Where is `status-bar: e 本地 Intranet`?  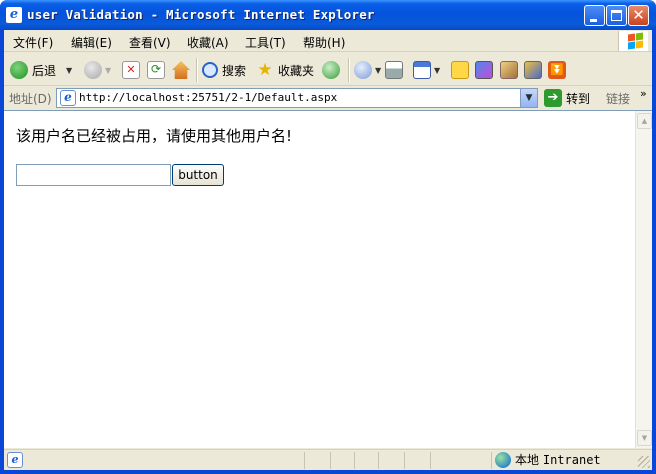
status-bar: e 本地 Intranet is located at coordinates (328, 459).